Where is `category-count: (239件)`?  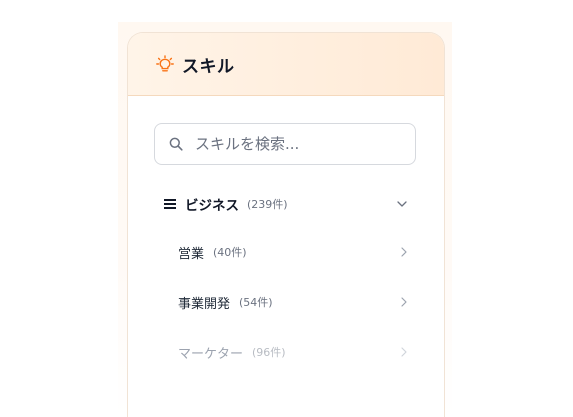
category-count: (239件) is located at coordinates (267, 204).